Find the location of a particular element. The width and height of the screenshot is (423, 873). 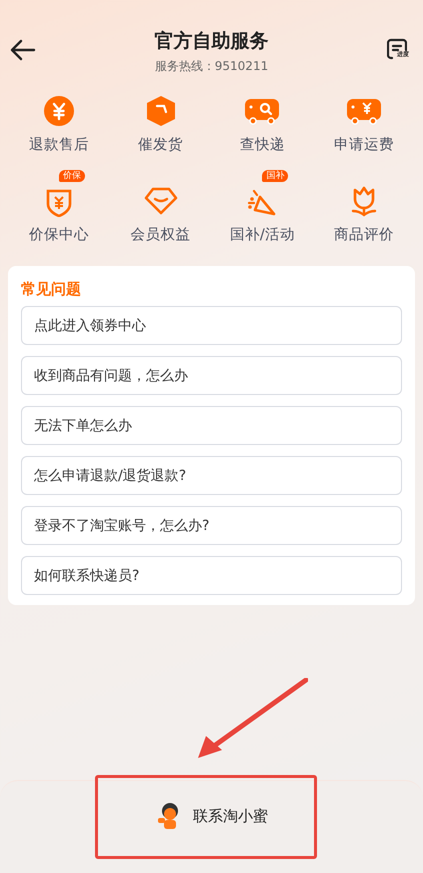

service-label: 国补/活动 is located at coordinates (262, 234).